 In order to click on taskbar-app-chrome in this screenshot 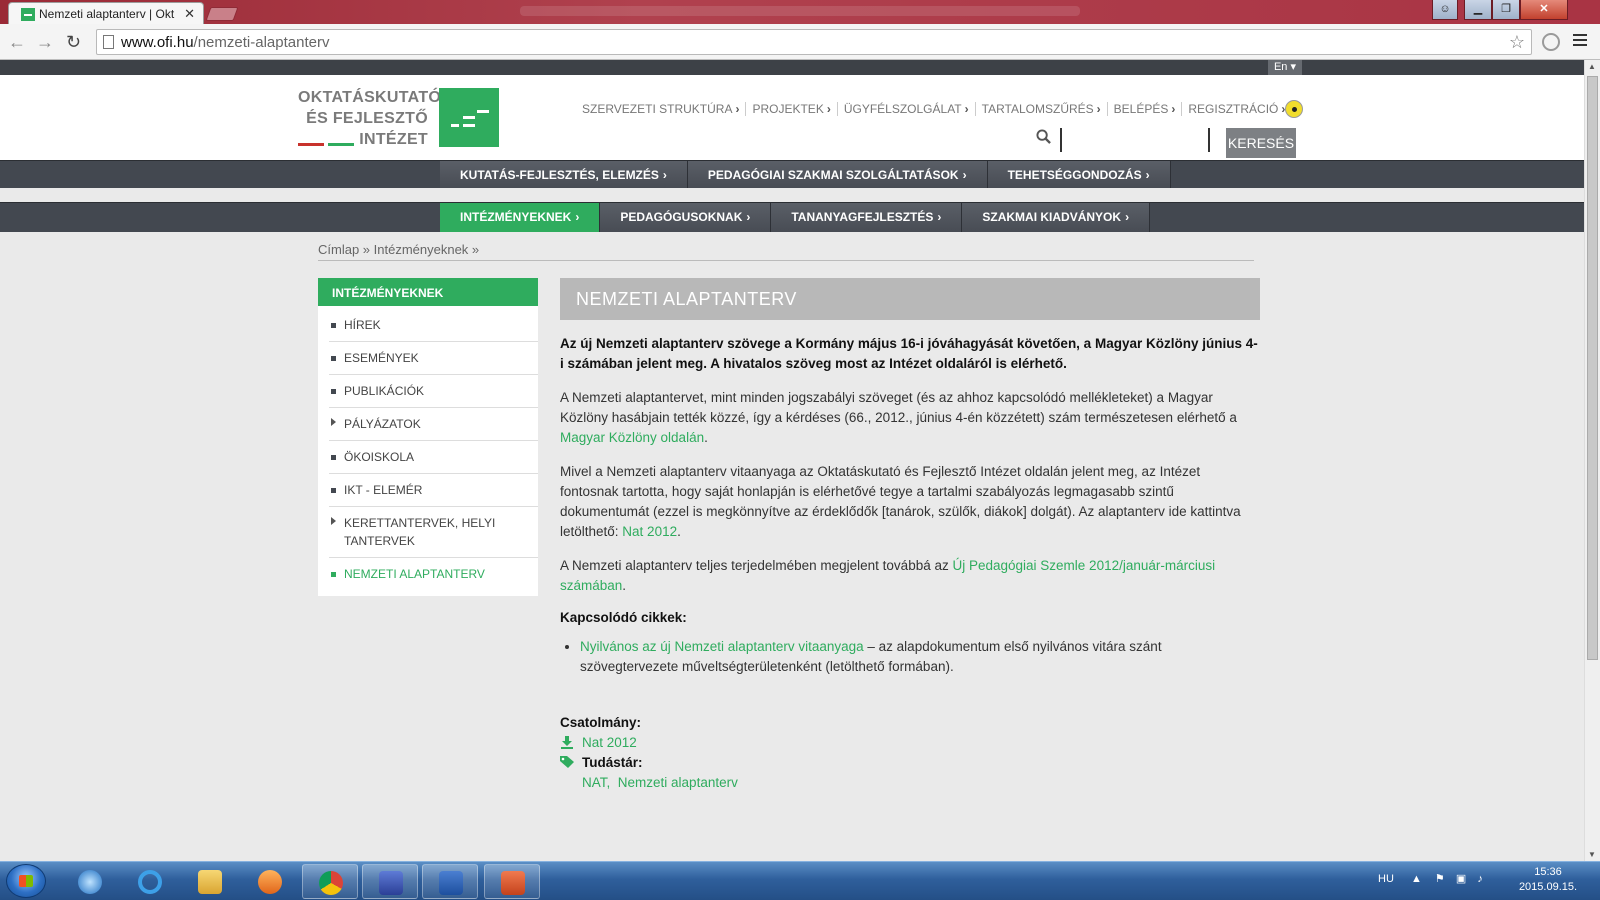, I will do `click(330, 881)`.